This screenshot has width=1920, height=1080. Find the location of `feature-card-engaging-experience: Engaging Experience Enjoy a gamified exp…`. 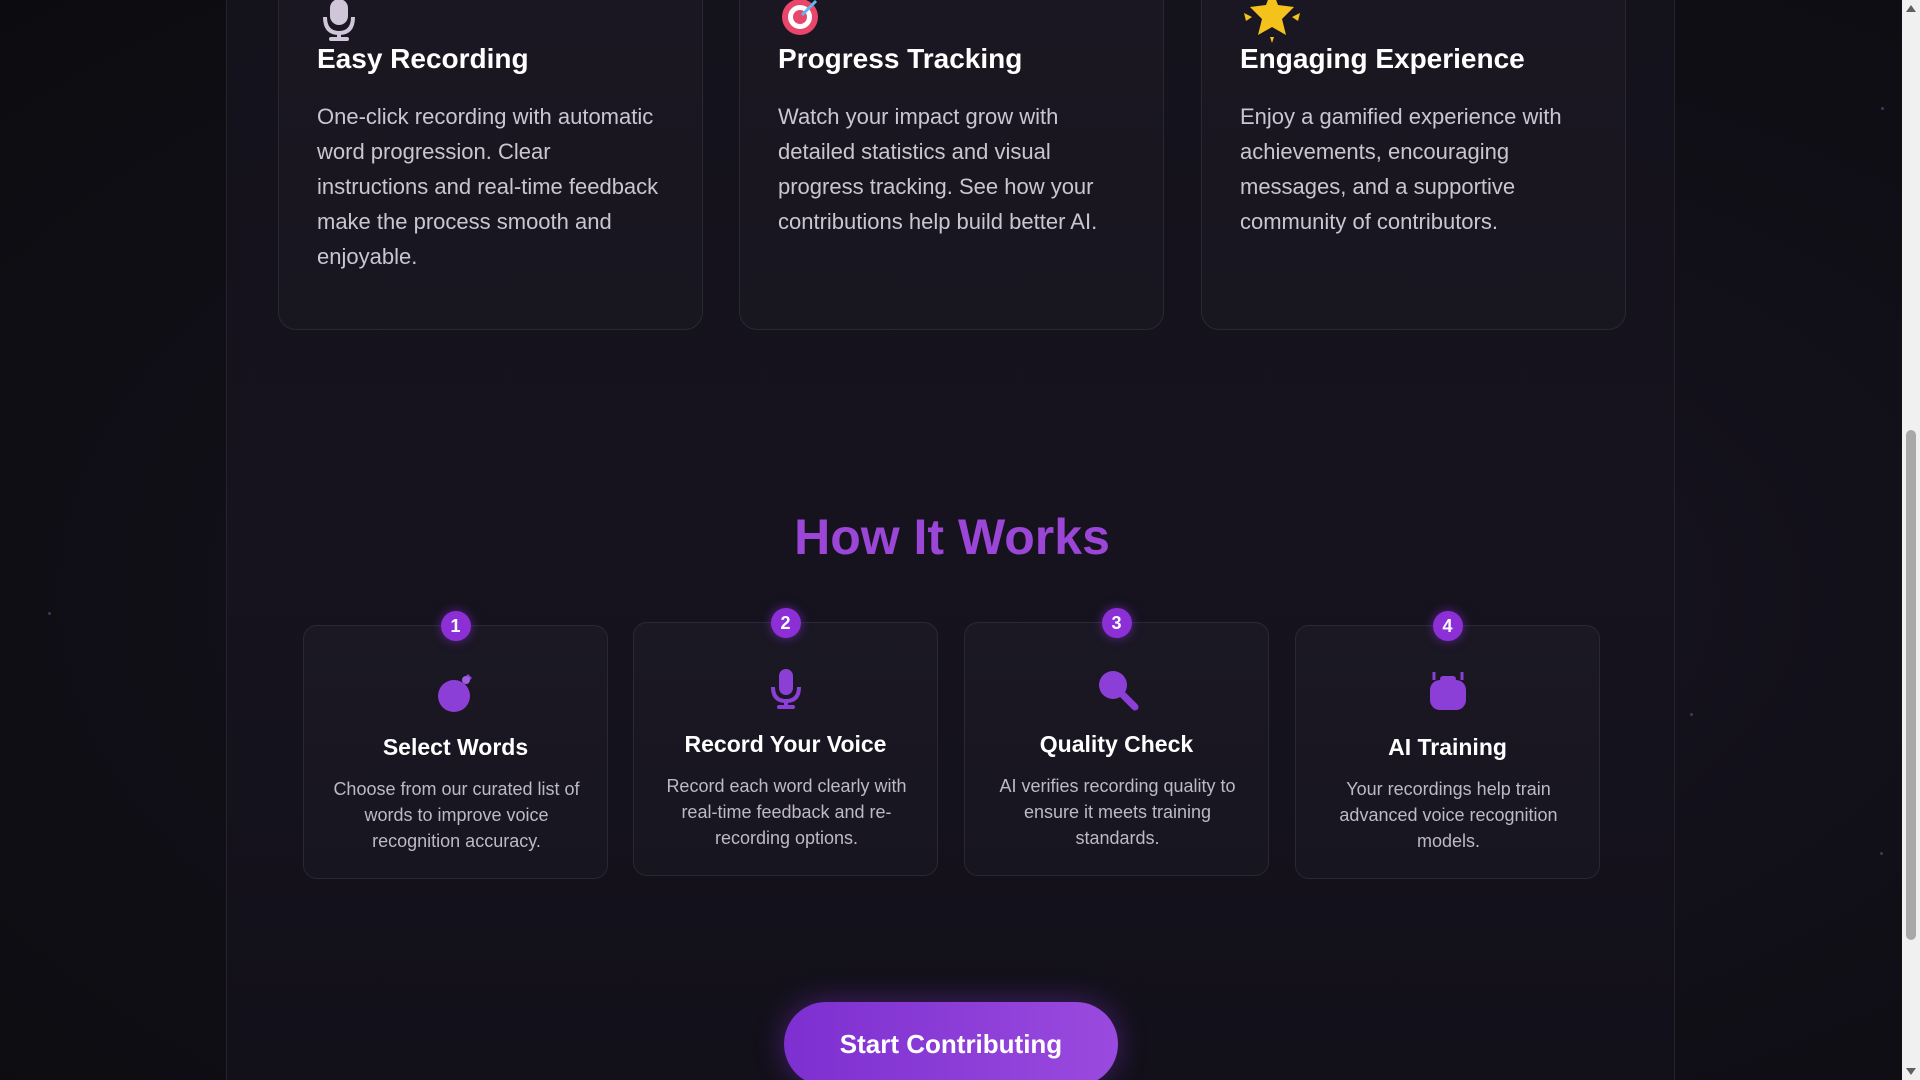

feature-card-engaging-experience: Engaging Experience Enjoy a gamified exp… is located at coordinates (1413, 165).